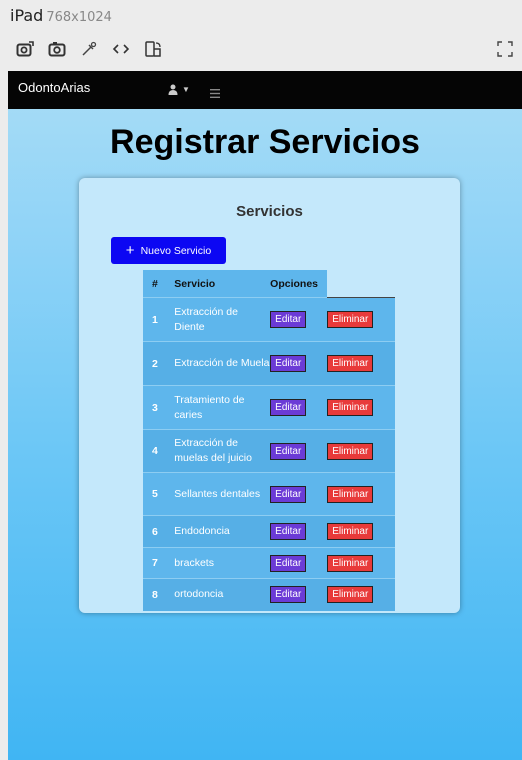  I want to click on table-row: 8 ortodoncia Editar Eliminar, so click(269, 594).